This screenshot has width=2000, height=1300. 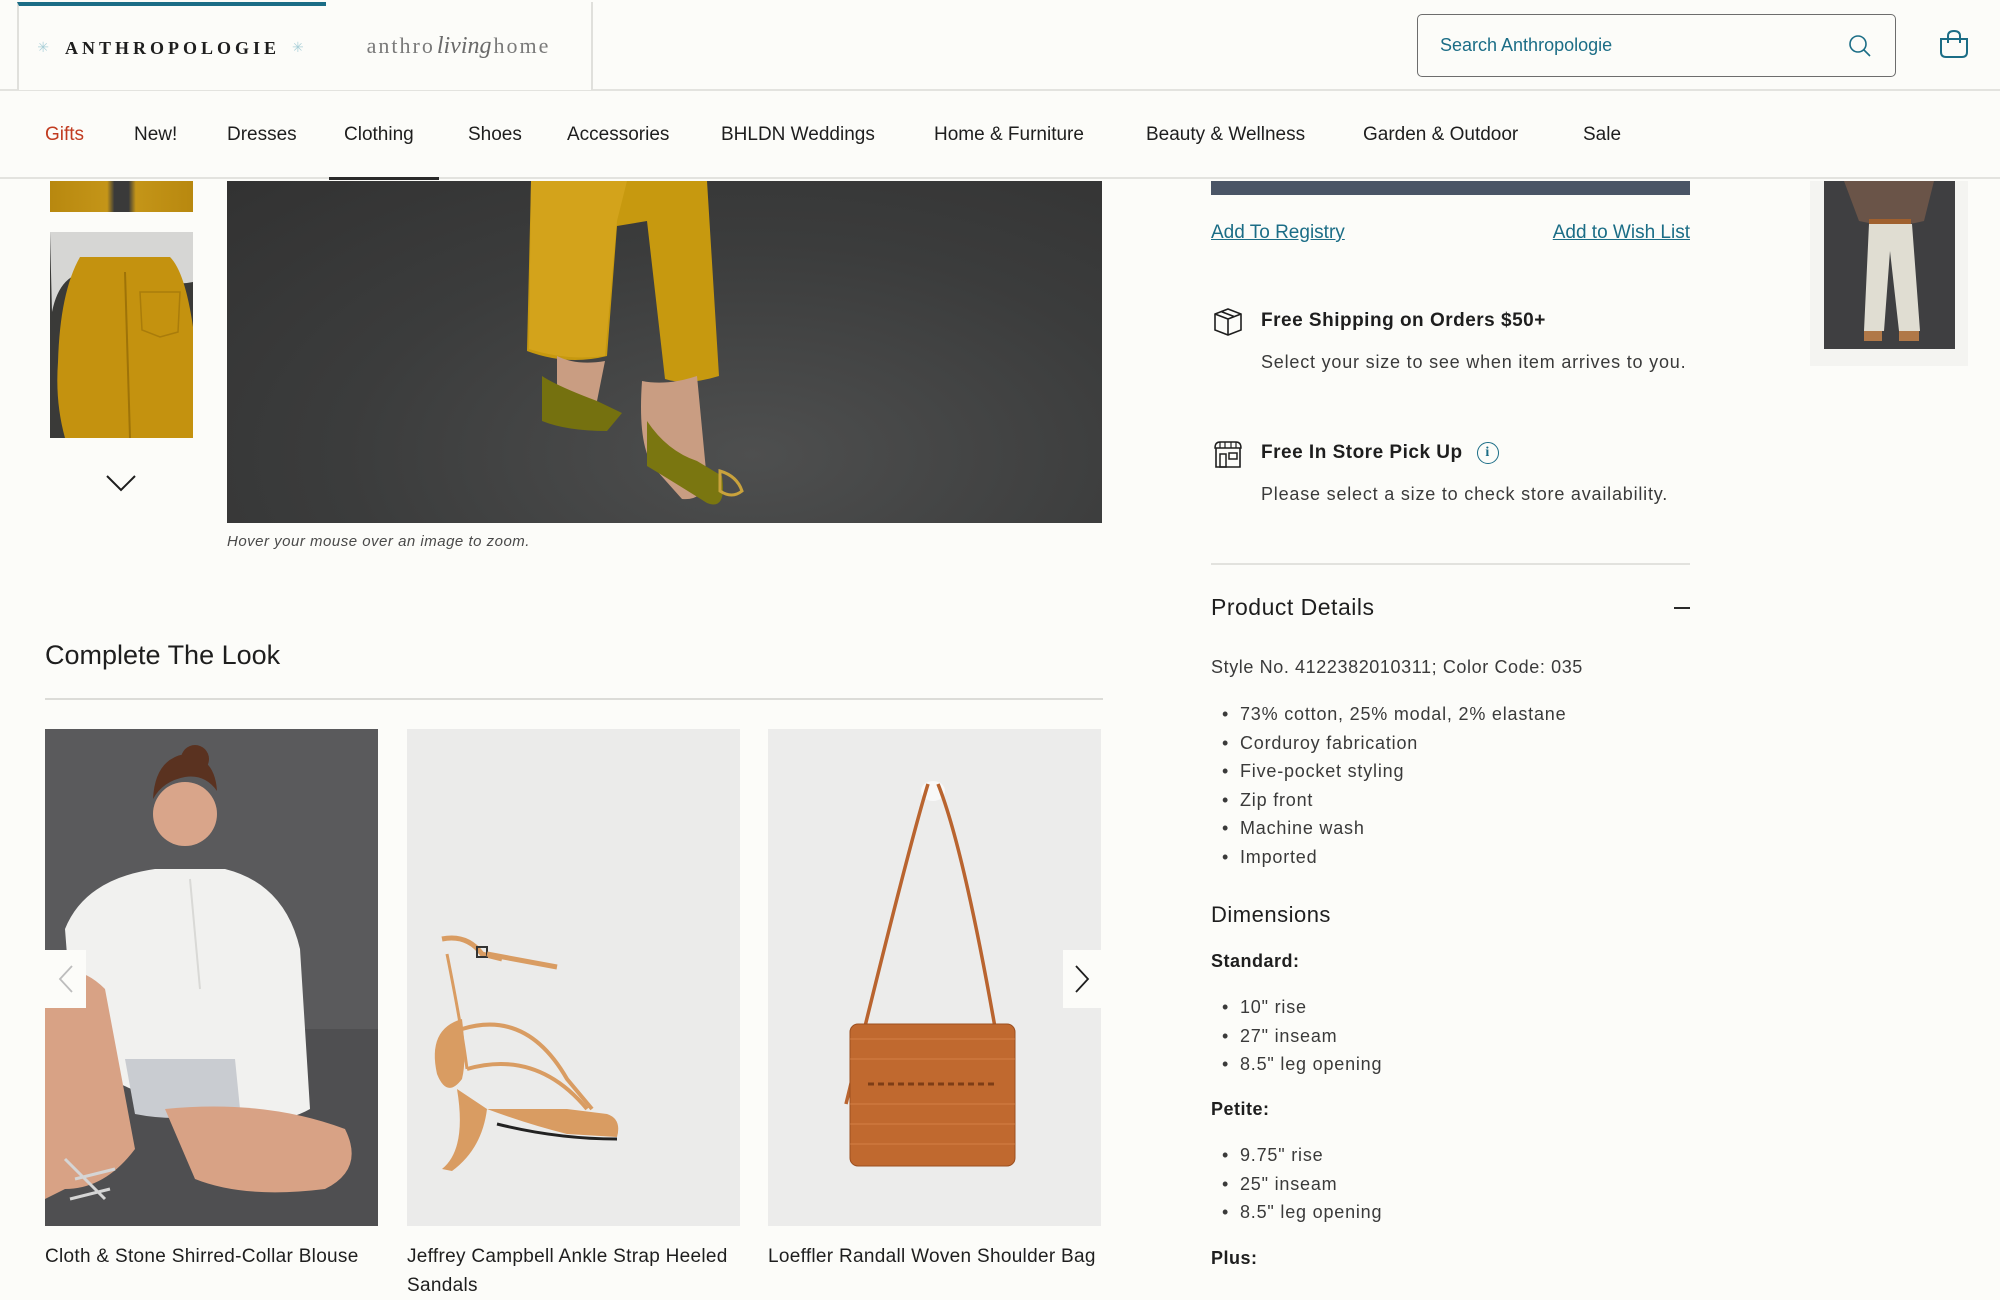 I want to click on free-shipping-title: Free Shipping on Orders $50+, so click(x=1403, y=320).